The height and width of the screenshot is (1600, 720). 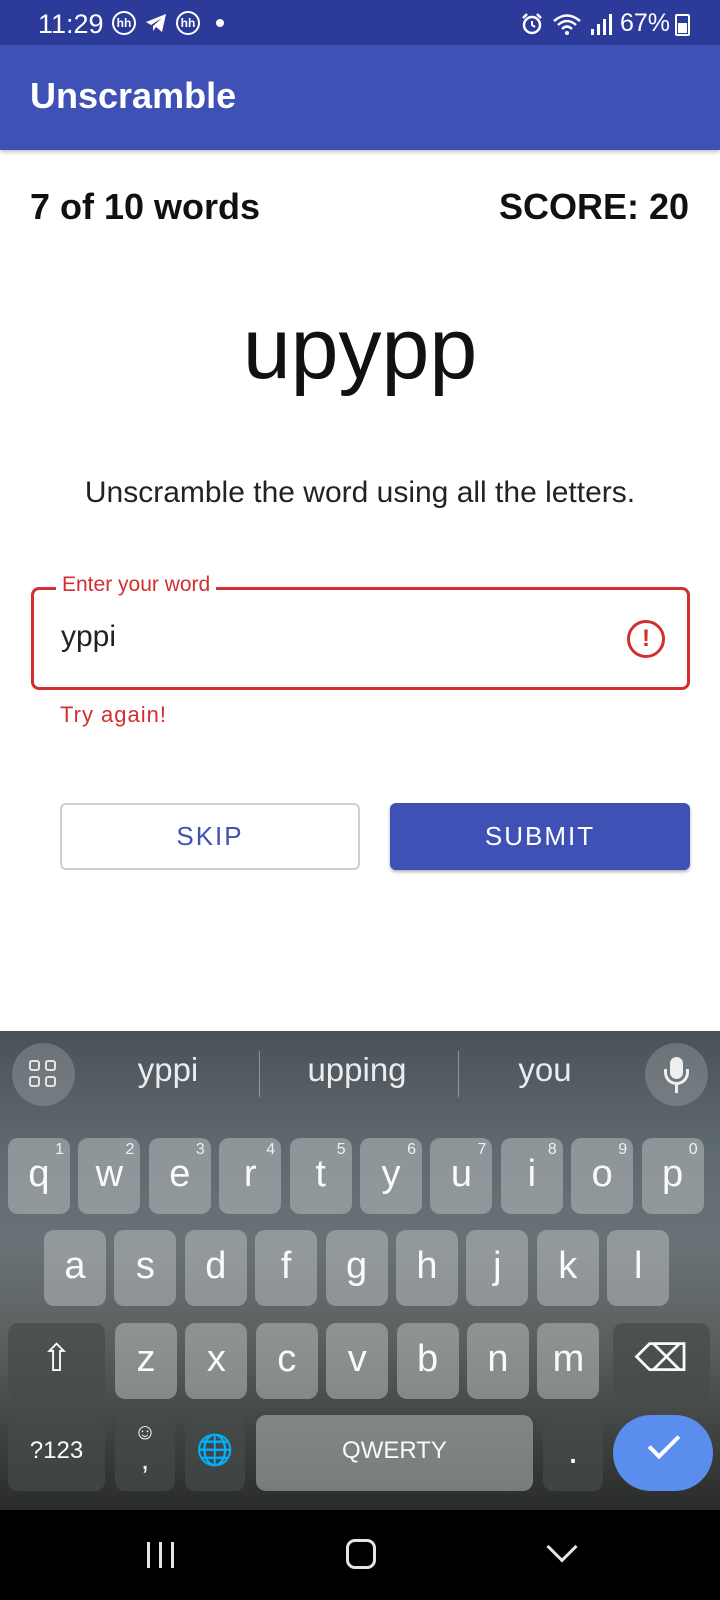 What do you see at coordinates (43, 1074) in the screenshot?
I see `keyboard-menu-icon` at bounding box center [43, 1074].